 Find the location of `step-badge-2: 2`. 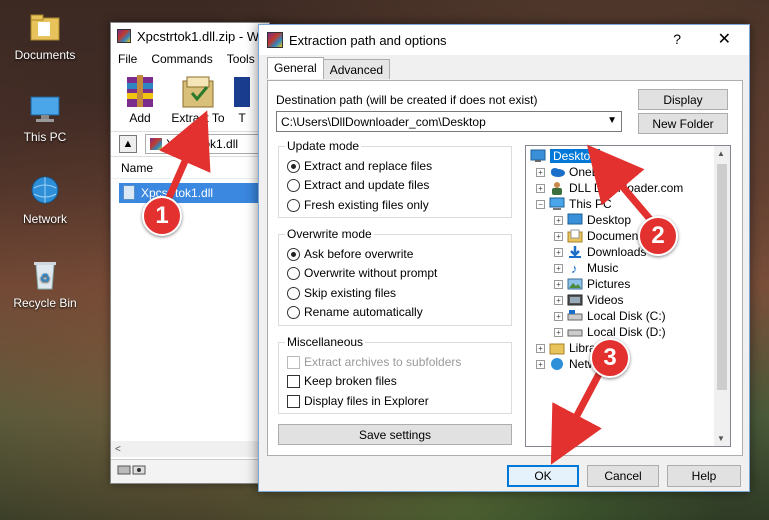

step-badge-2: 2 is located at coordinates (658, 236).